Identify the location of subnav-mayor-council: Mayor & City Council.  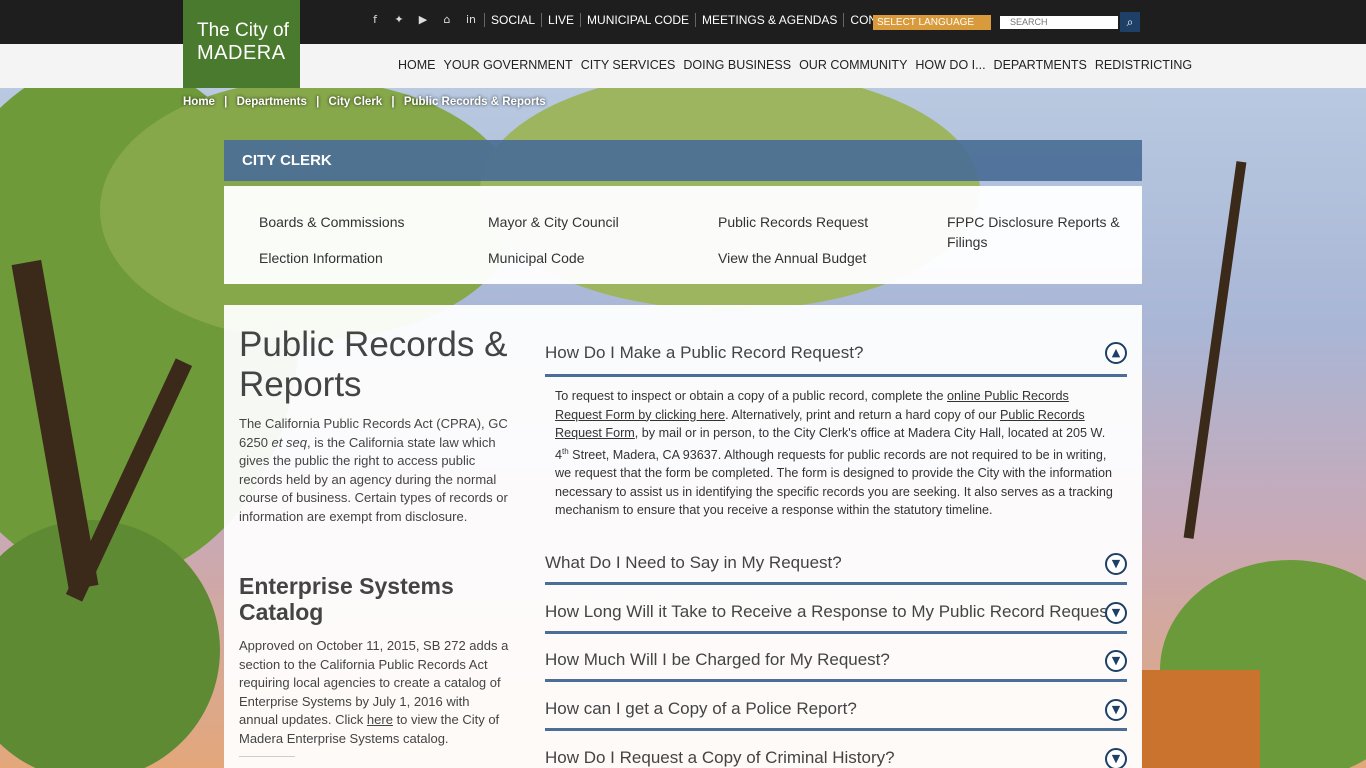
(553, 222).